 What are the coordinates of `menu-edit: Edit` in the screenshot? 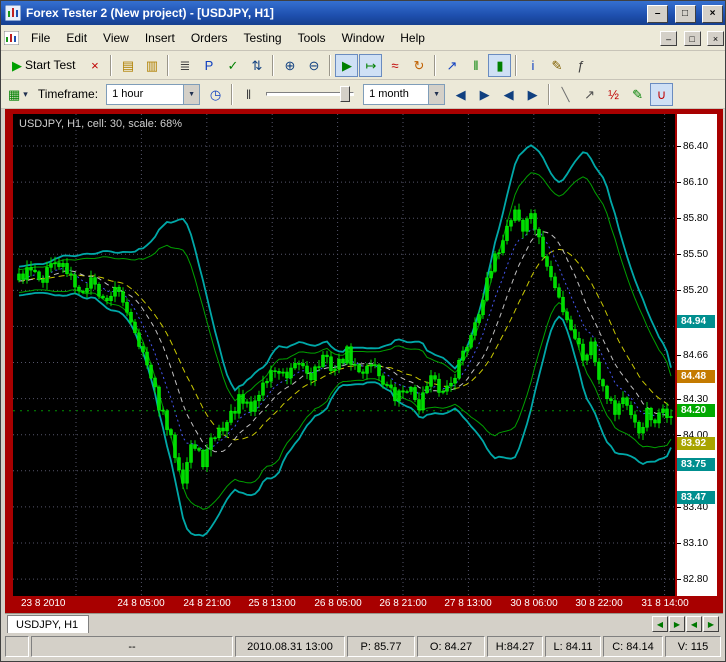 It's located at (76, 38).